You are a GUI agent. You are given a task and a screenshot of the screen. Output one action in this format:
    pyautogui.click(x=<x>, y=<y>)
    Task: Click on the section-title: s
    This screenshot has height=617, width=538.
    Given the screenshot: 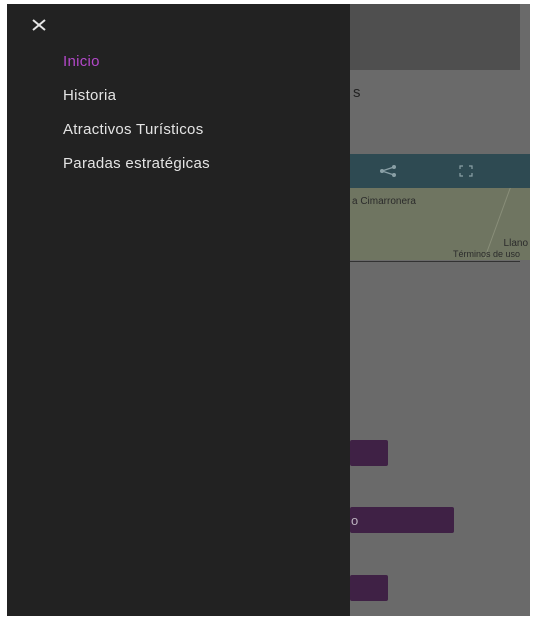 What is the action you would take?
    pyautogui.click(x=357, y=92)
    